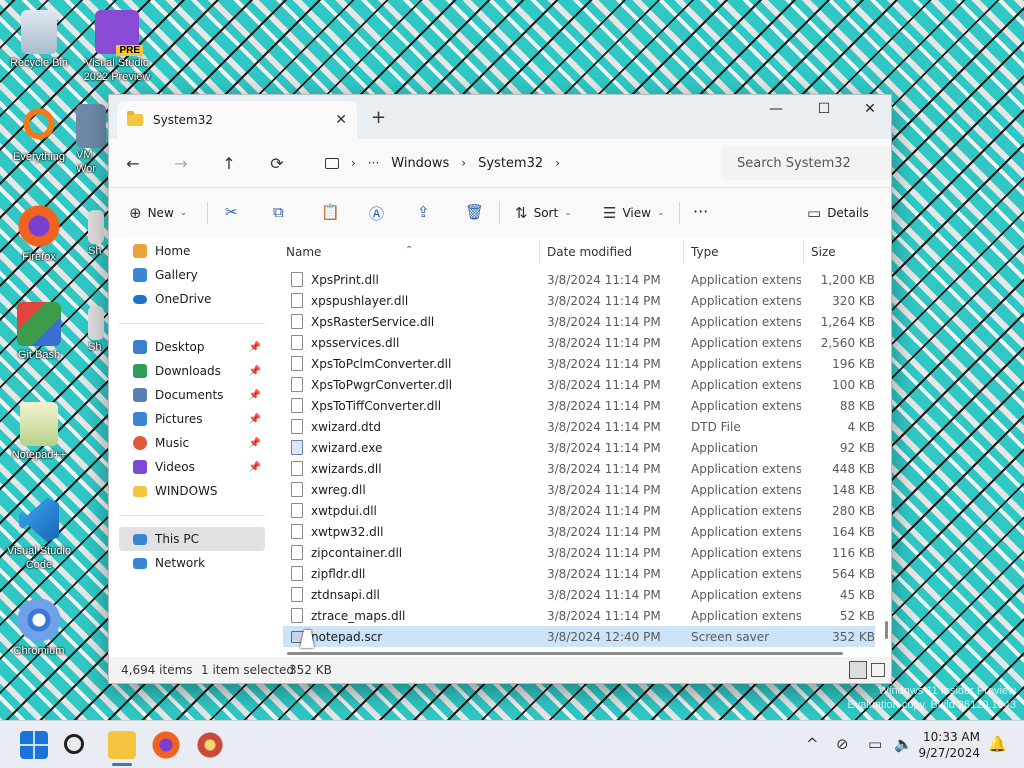 The height and width of the screenshot is (768, 1024). I want to click on details-view-toggle, so click(858, 670).